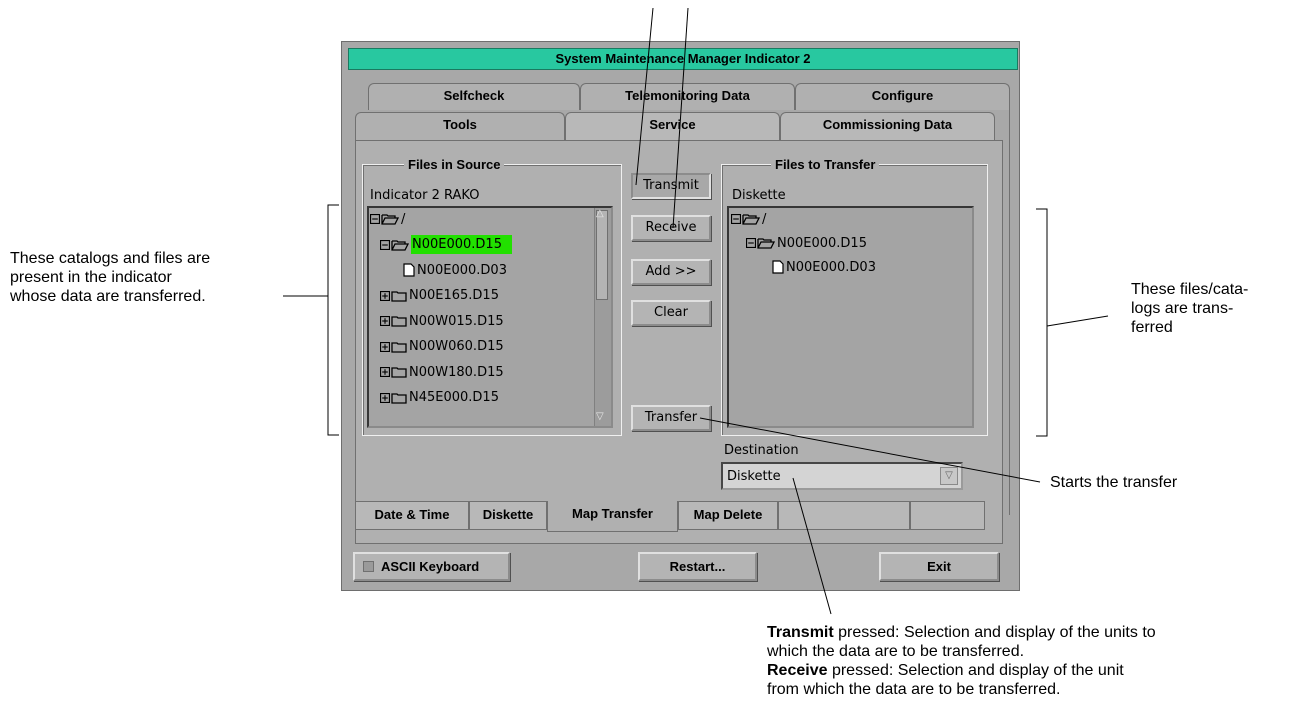 This screenshot has height=719, width=1293. What do you see at coordinates (1190, 308) in the screenshot?
I see `annotation-target: These files/cata- logs are trans- ferred` at bounding box center [1190, 308].